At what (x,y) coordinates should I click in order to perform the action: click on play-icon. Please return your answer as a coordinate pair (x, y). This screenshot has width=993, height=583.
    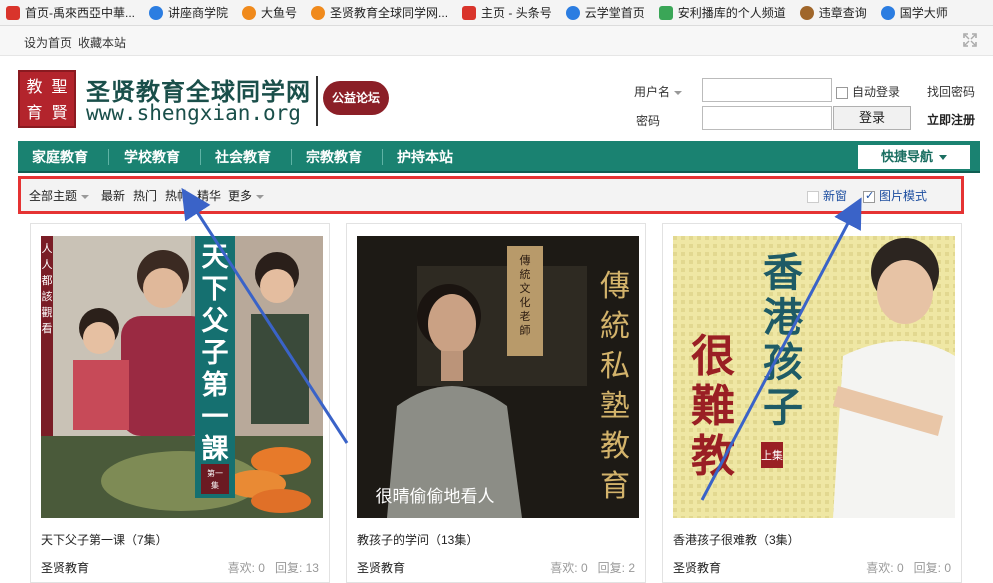
    Looking at the image, I should click on (665, 12).